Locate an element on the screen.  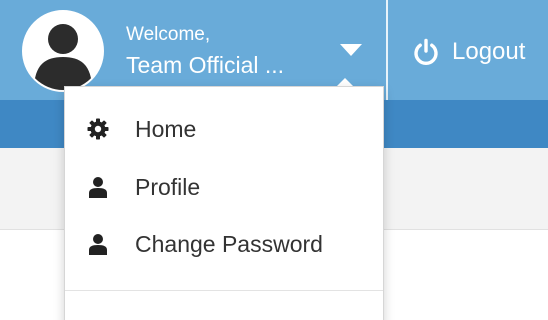
menu-item-profile: Profile is located at coordinates (224, 186).